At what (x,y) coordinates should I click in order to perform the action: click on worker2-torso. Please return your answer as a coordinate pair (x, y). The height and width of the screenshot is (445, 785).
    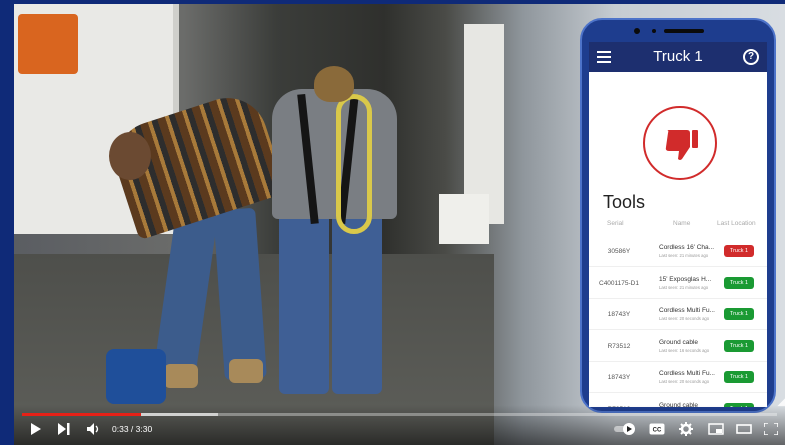
    Looking at the image, I should click on (334, 154).